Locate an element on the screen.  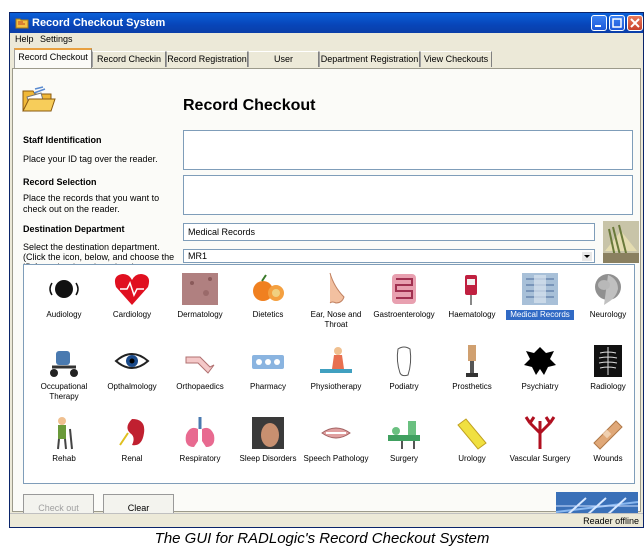
dept-medical-records-label: Medical Records is located at coordinates (540, 315).